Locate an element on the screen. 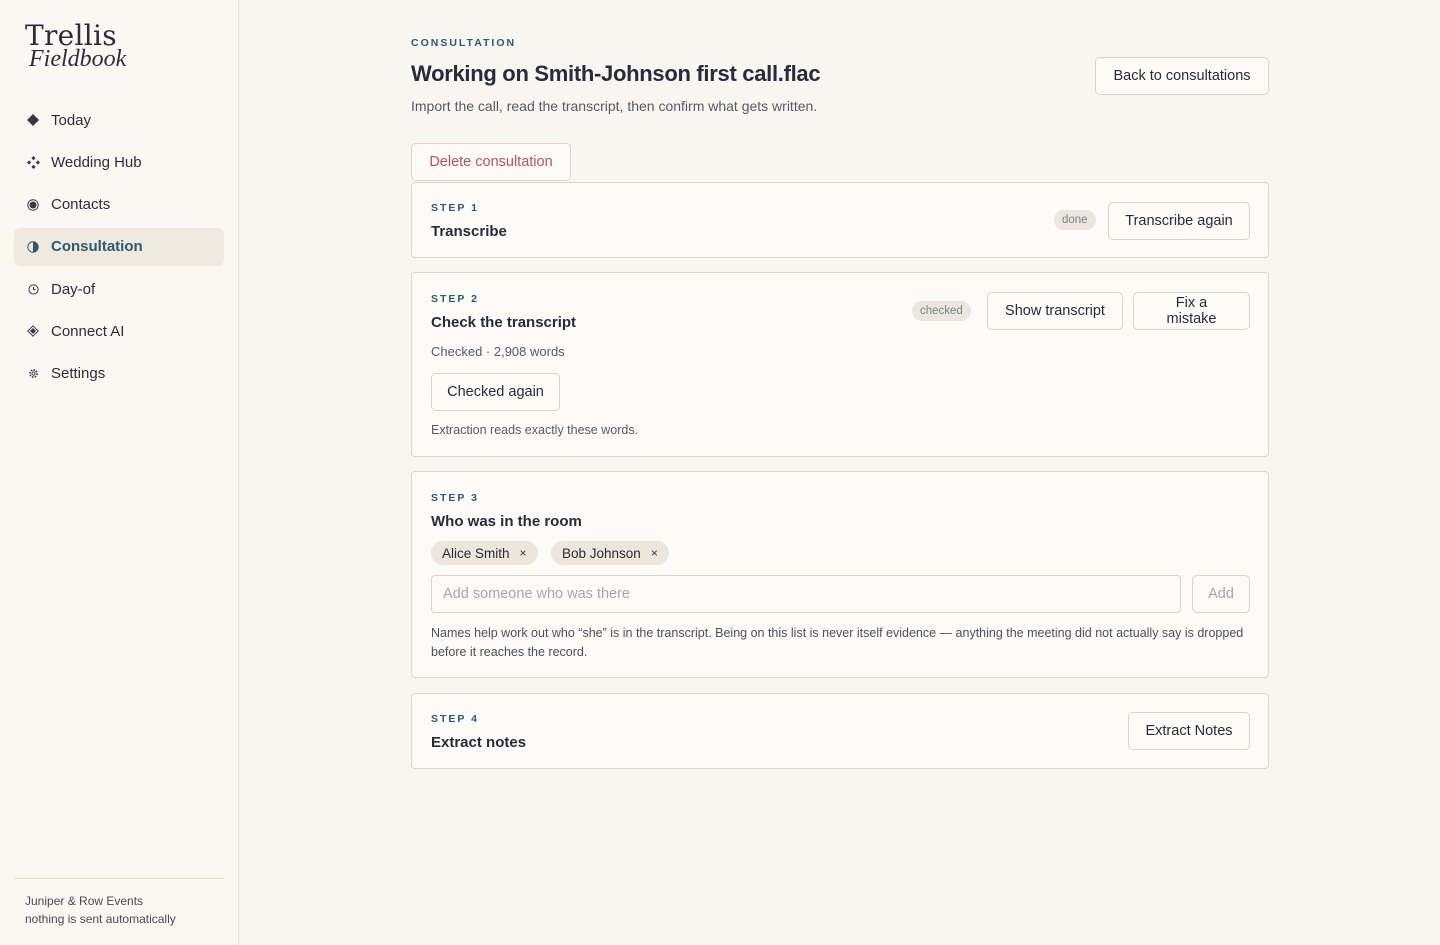 This screenshot has height=945, width=1440. app-logo: Trellis Fieldbook is located at coordinates (76, 47).